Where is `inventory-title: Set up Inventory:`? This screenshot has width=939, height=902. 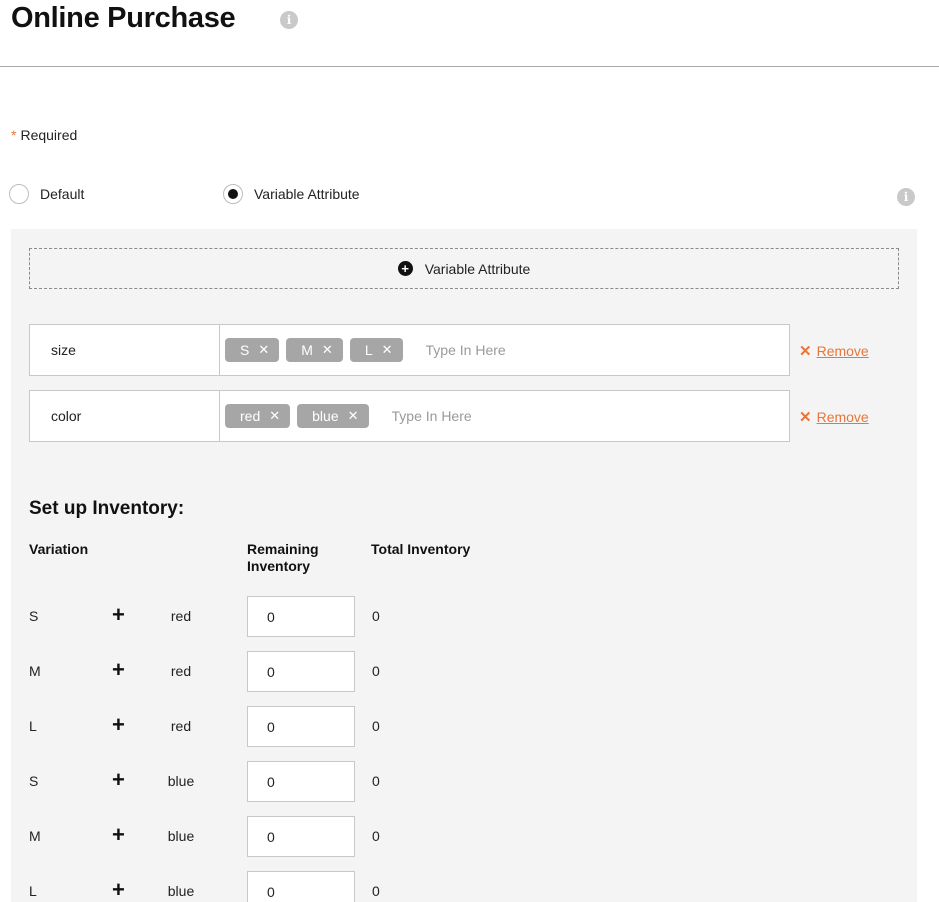 inventory-title: Set up Inventory: is located at coordinates (107, 508).